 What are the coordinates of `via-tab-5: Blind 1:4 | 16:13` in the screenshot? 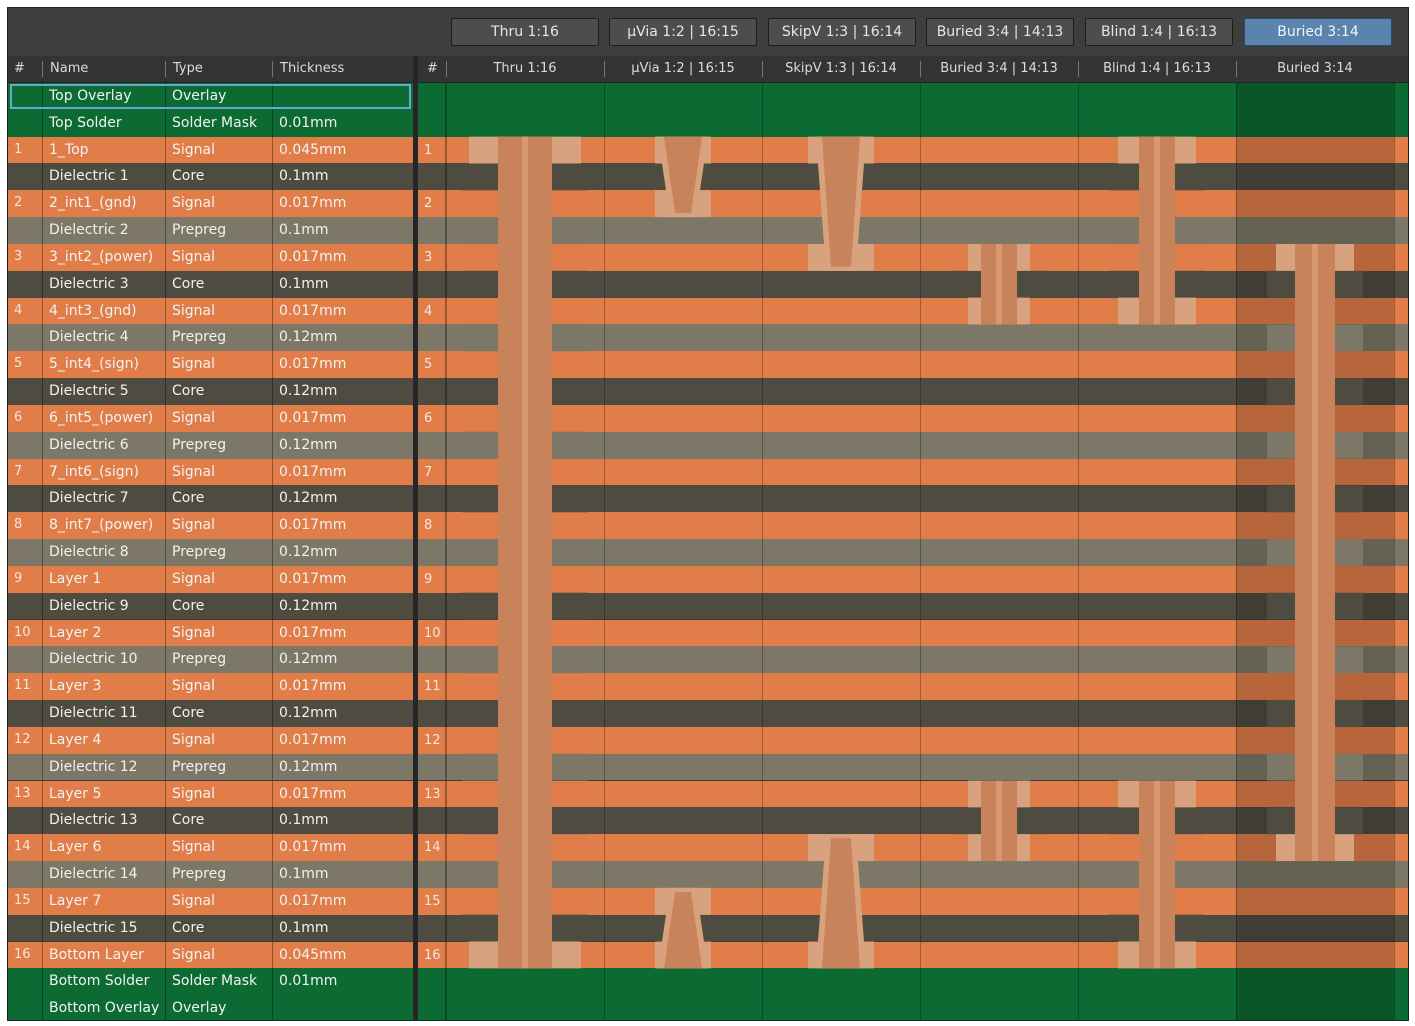 It's located at (1159, 32).